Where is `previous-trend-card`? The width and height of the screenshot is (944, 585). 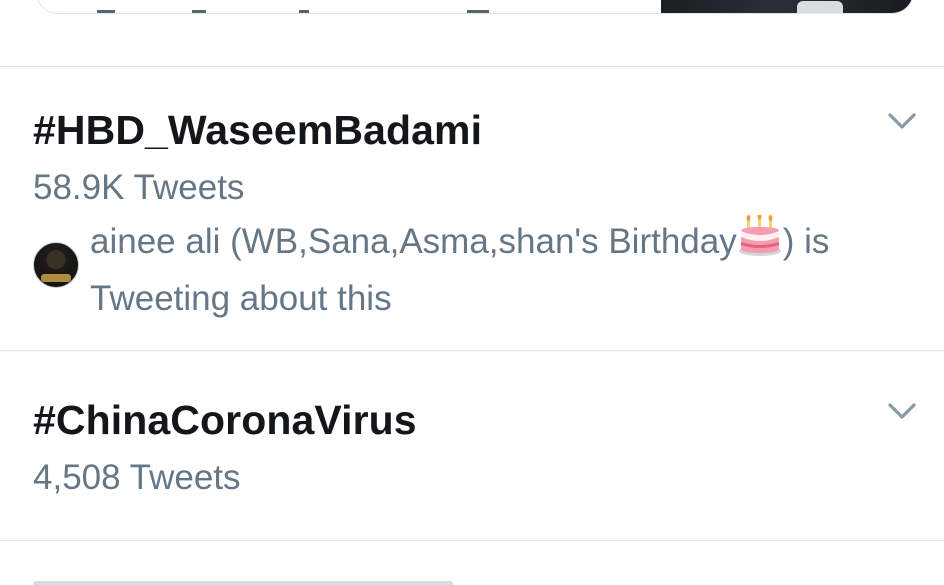
previous-trend-card is located at coordinates (475, 7).